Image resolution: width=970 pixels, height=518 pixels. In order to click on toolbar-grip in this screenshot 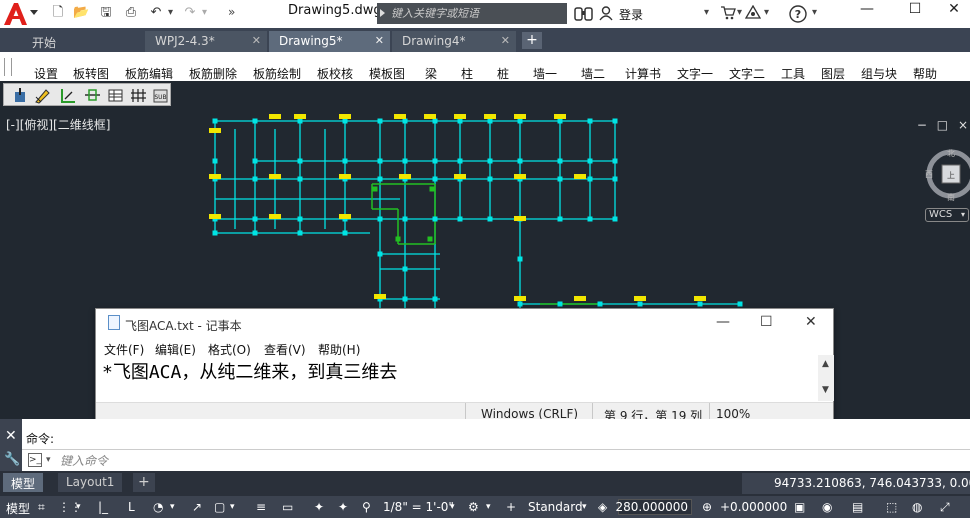, I will do `click(8, 67)`.